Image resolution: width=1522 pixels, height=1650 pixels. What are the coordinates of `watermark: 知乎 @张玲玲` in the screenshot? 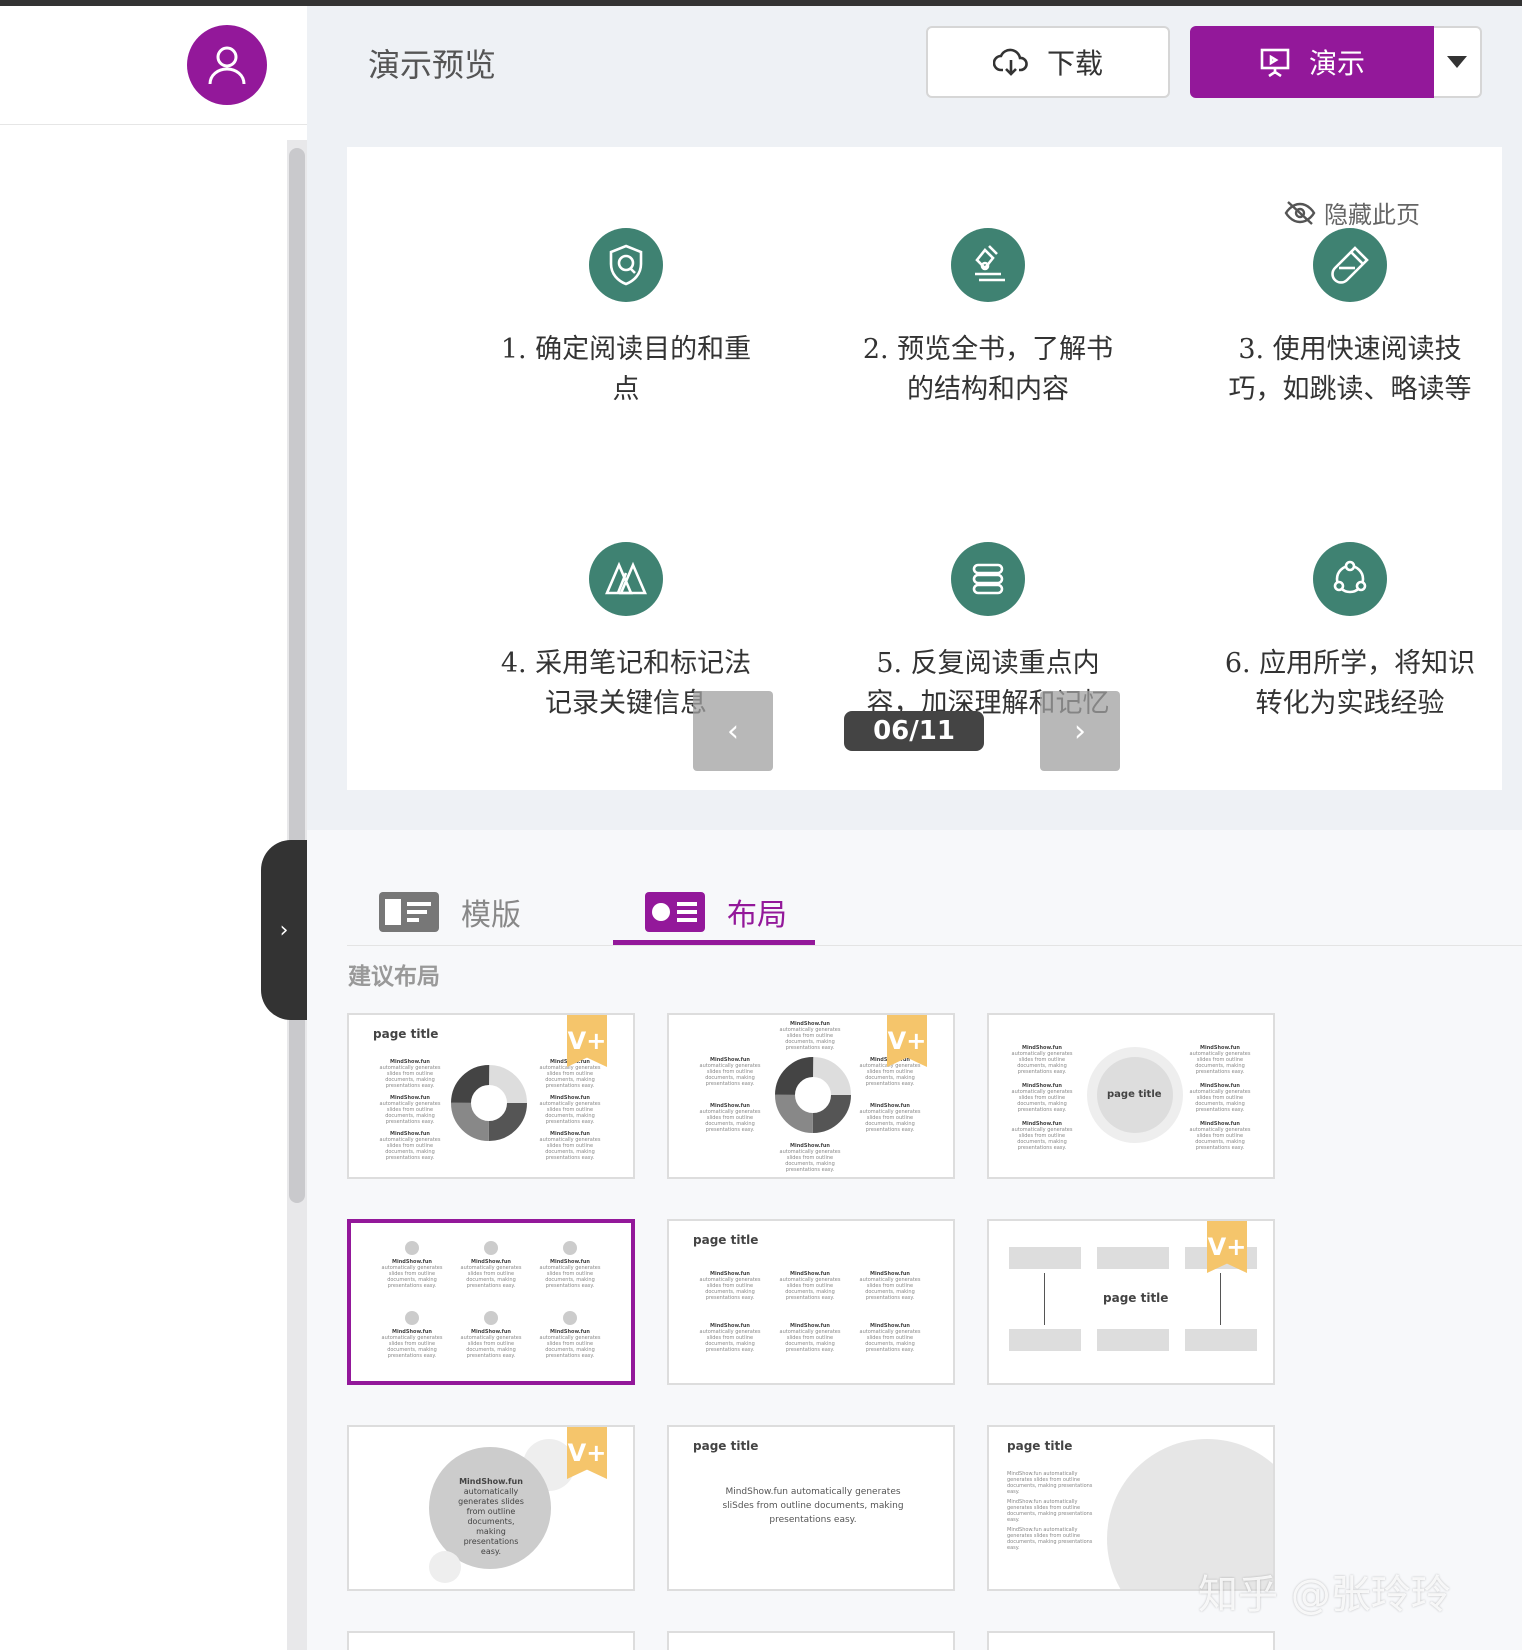 It's located at (1324, 1595).